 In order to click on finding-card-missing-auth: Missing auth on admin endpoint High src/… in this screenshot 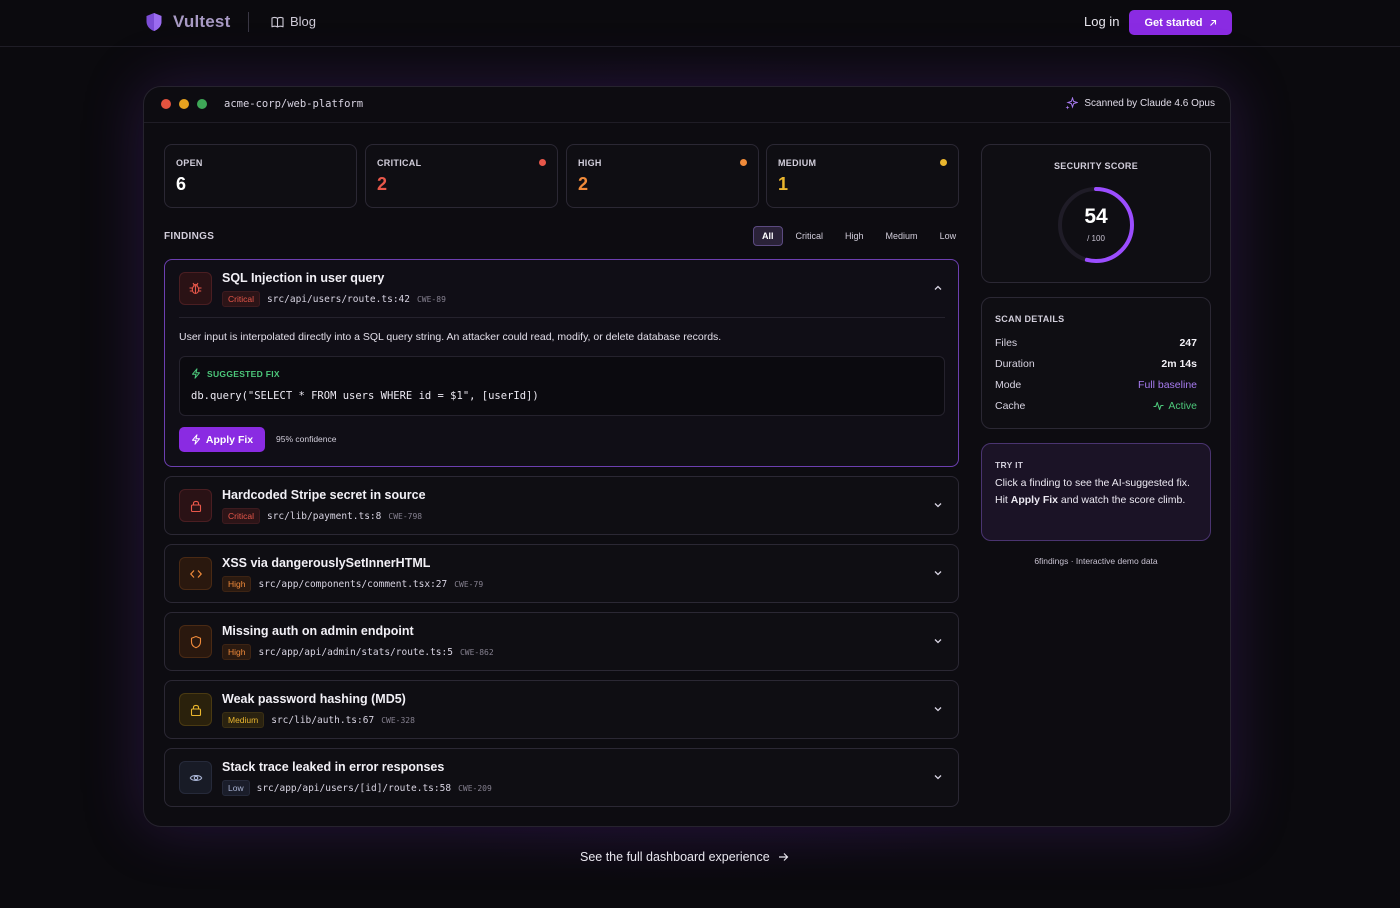, I will do `click(561, 641)`.